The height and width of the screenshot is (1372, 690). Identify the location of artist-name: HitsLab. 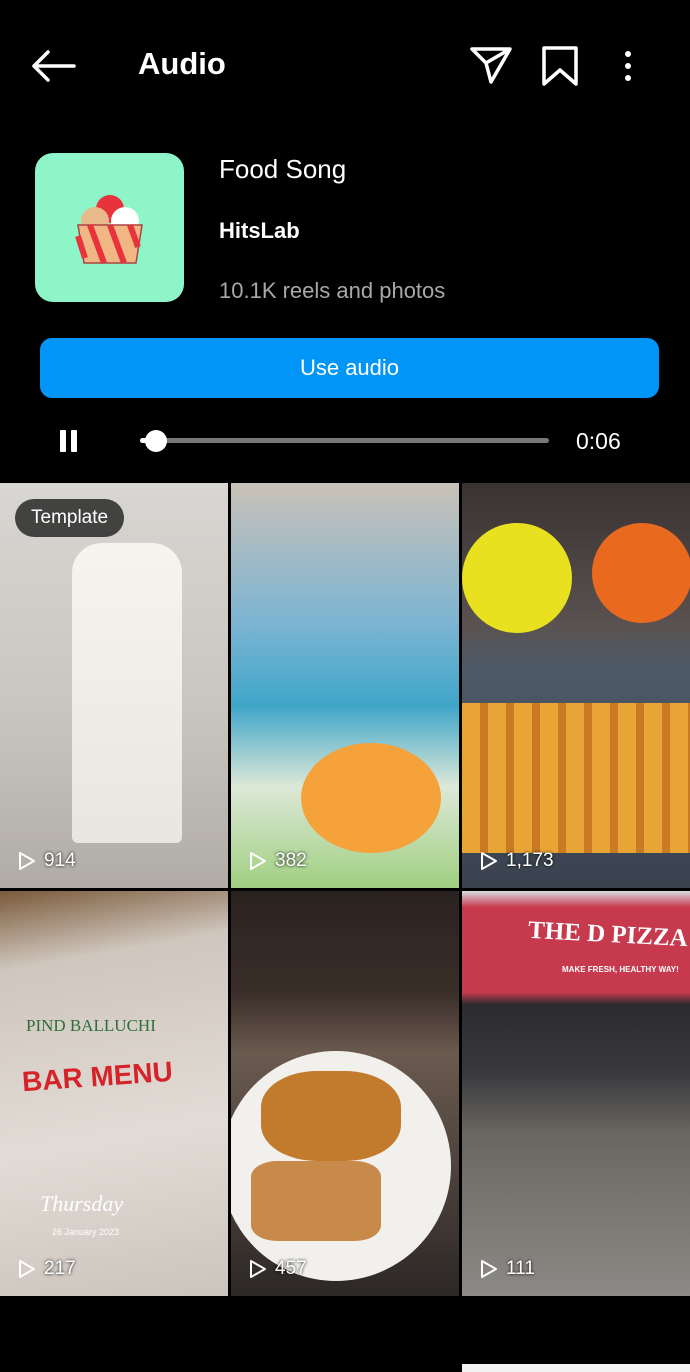
(259, 231).